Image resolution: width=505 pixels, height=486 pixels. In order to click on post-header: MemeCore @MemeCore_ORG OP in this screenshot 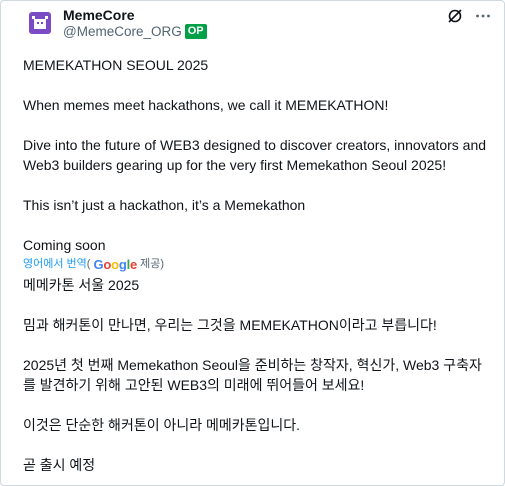, I will do `click(257, 27)`.